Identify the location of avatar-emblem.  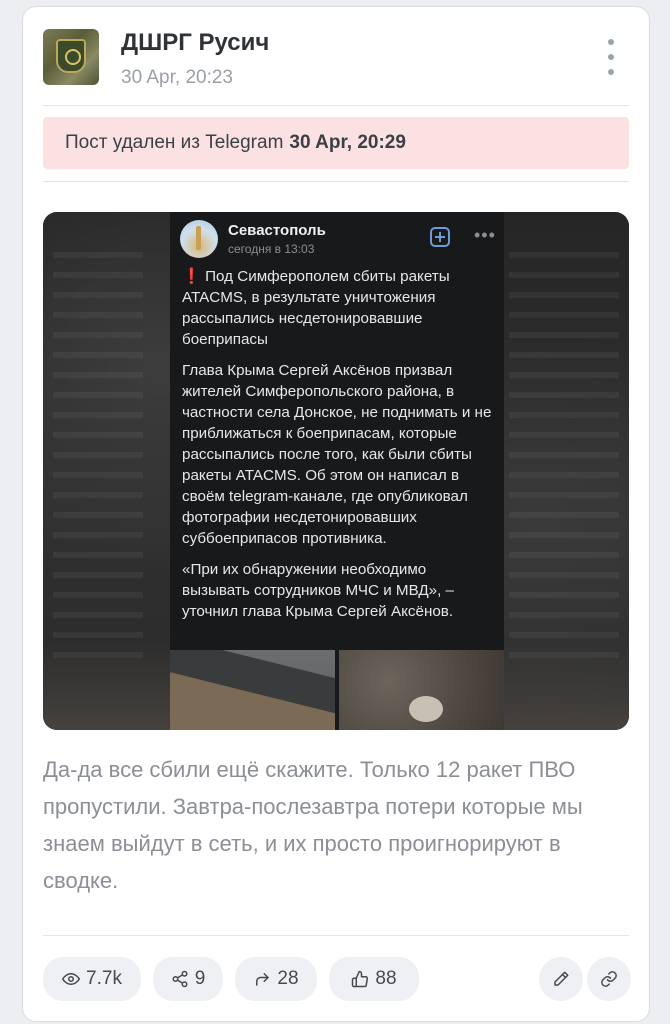
(71, 56).